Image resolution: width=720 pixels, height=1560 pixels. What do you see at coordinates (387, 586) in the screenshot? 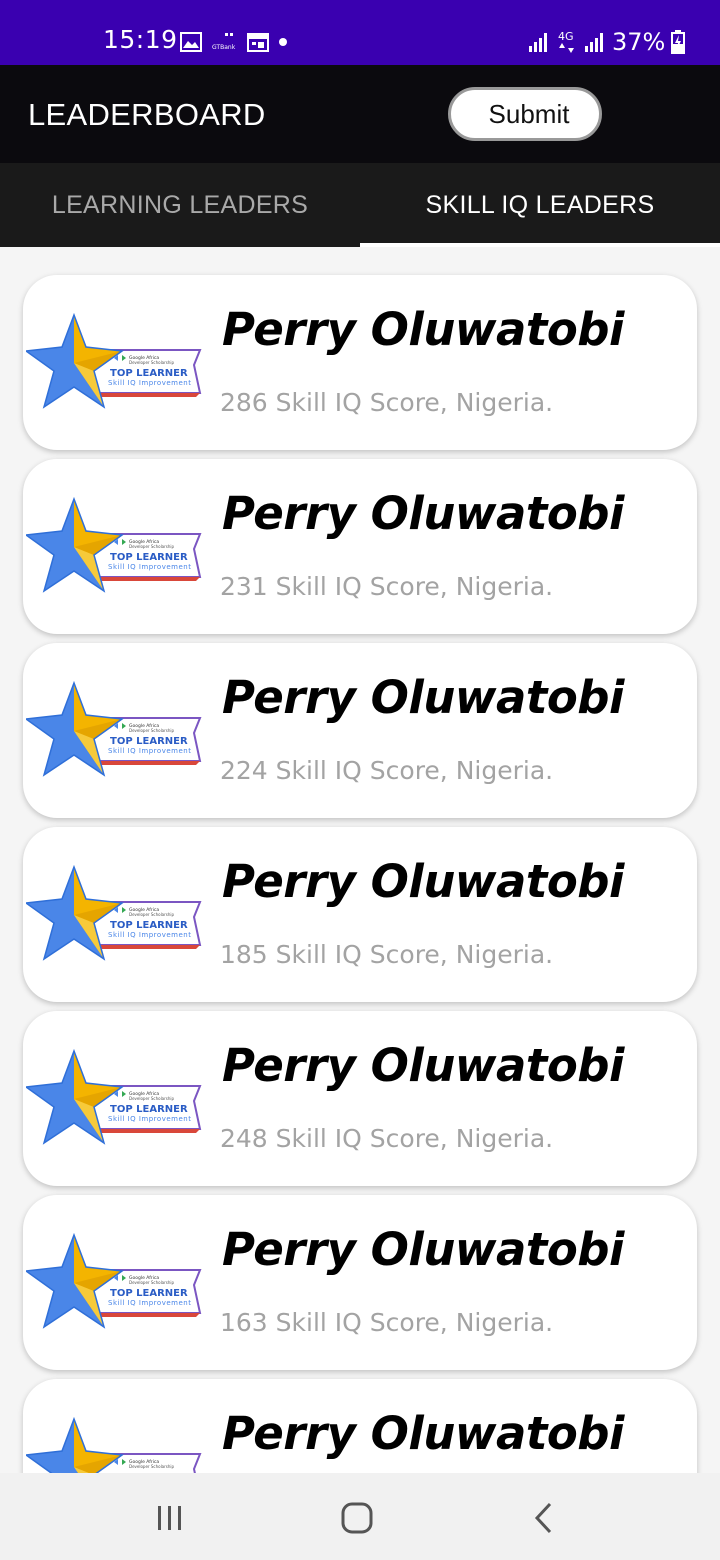
I see `leader-score: 231 Skill IQ Score, Nigeria.` at bounding box center [387, 586].